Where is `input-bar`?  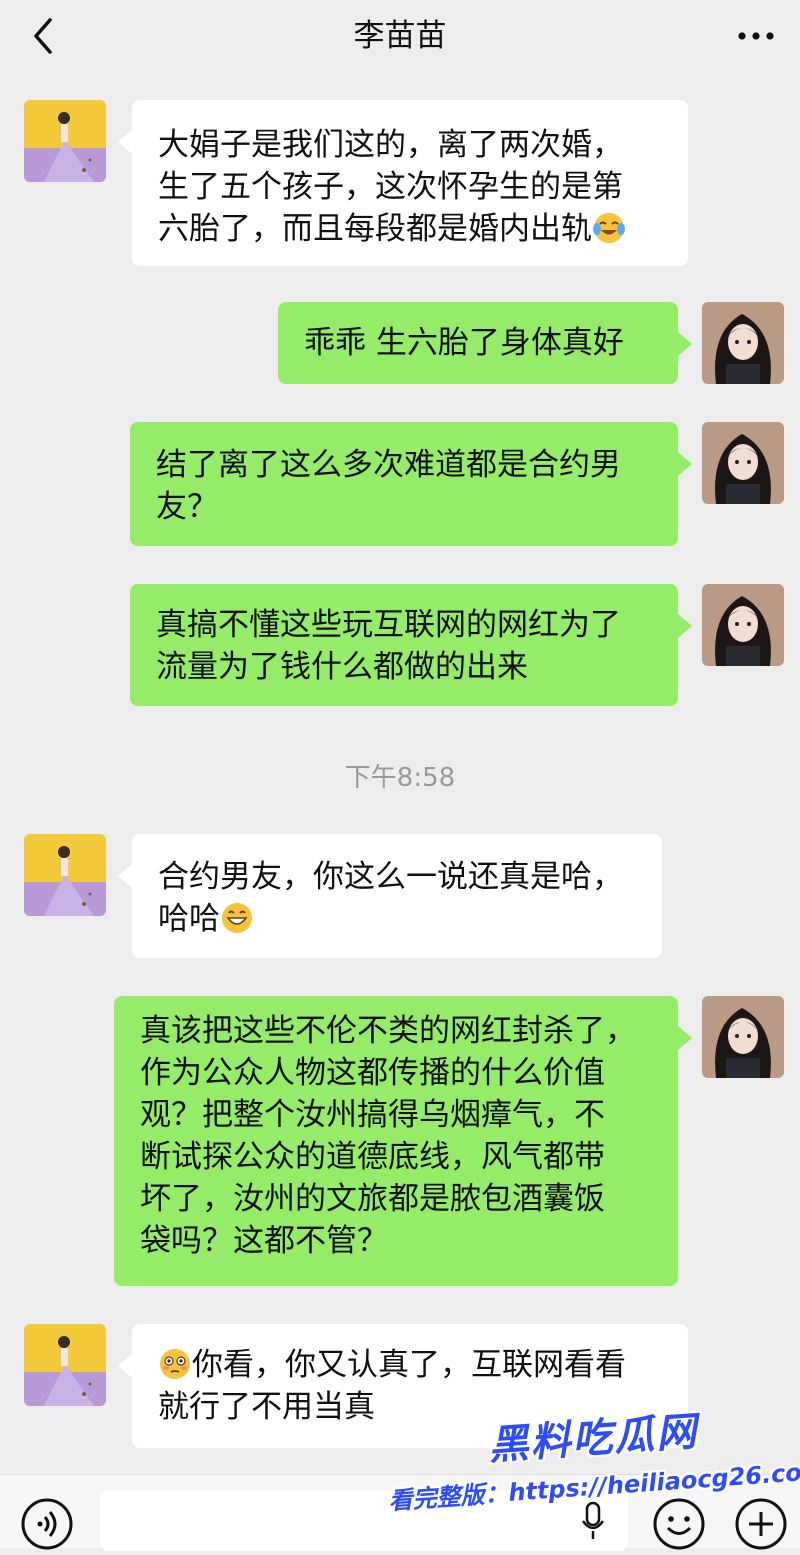
input-bar is located at coordinates (400, 1512).